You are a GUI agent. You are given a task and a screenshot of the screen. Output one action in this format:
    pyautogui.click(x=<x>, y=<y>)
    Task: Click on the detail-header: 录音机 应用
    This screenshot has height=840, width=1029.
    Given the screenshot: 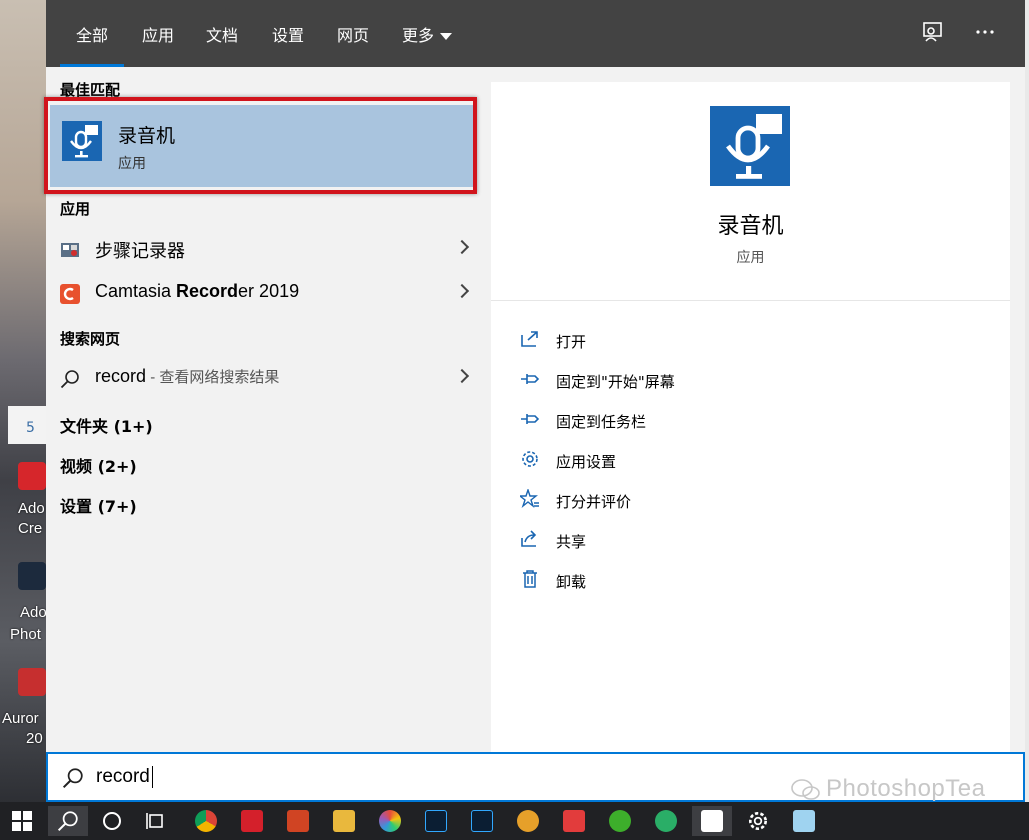 What is the action you would take?
    pyautogui.click(x=750, y=191)
    